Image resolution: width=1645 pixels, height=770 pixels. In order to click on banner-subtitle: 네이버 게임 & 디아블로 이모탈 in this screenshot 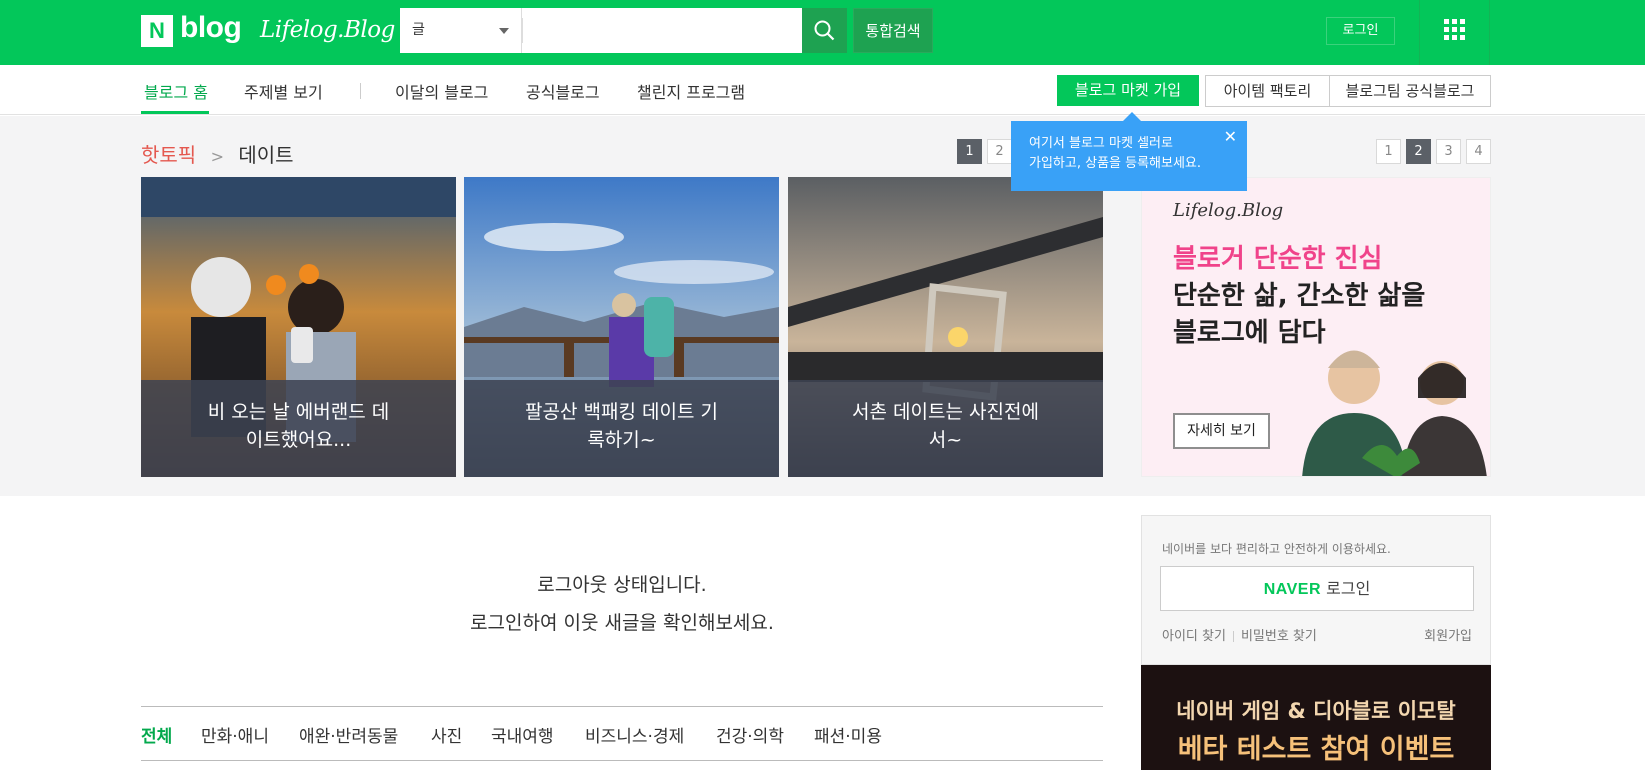, I will do `click(1316, 711)`.